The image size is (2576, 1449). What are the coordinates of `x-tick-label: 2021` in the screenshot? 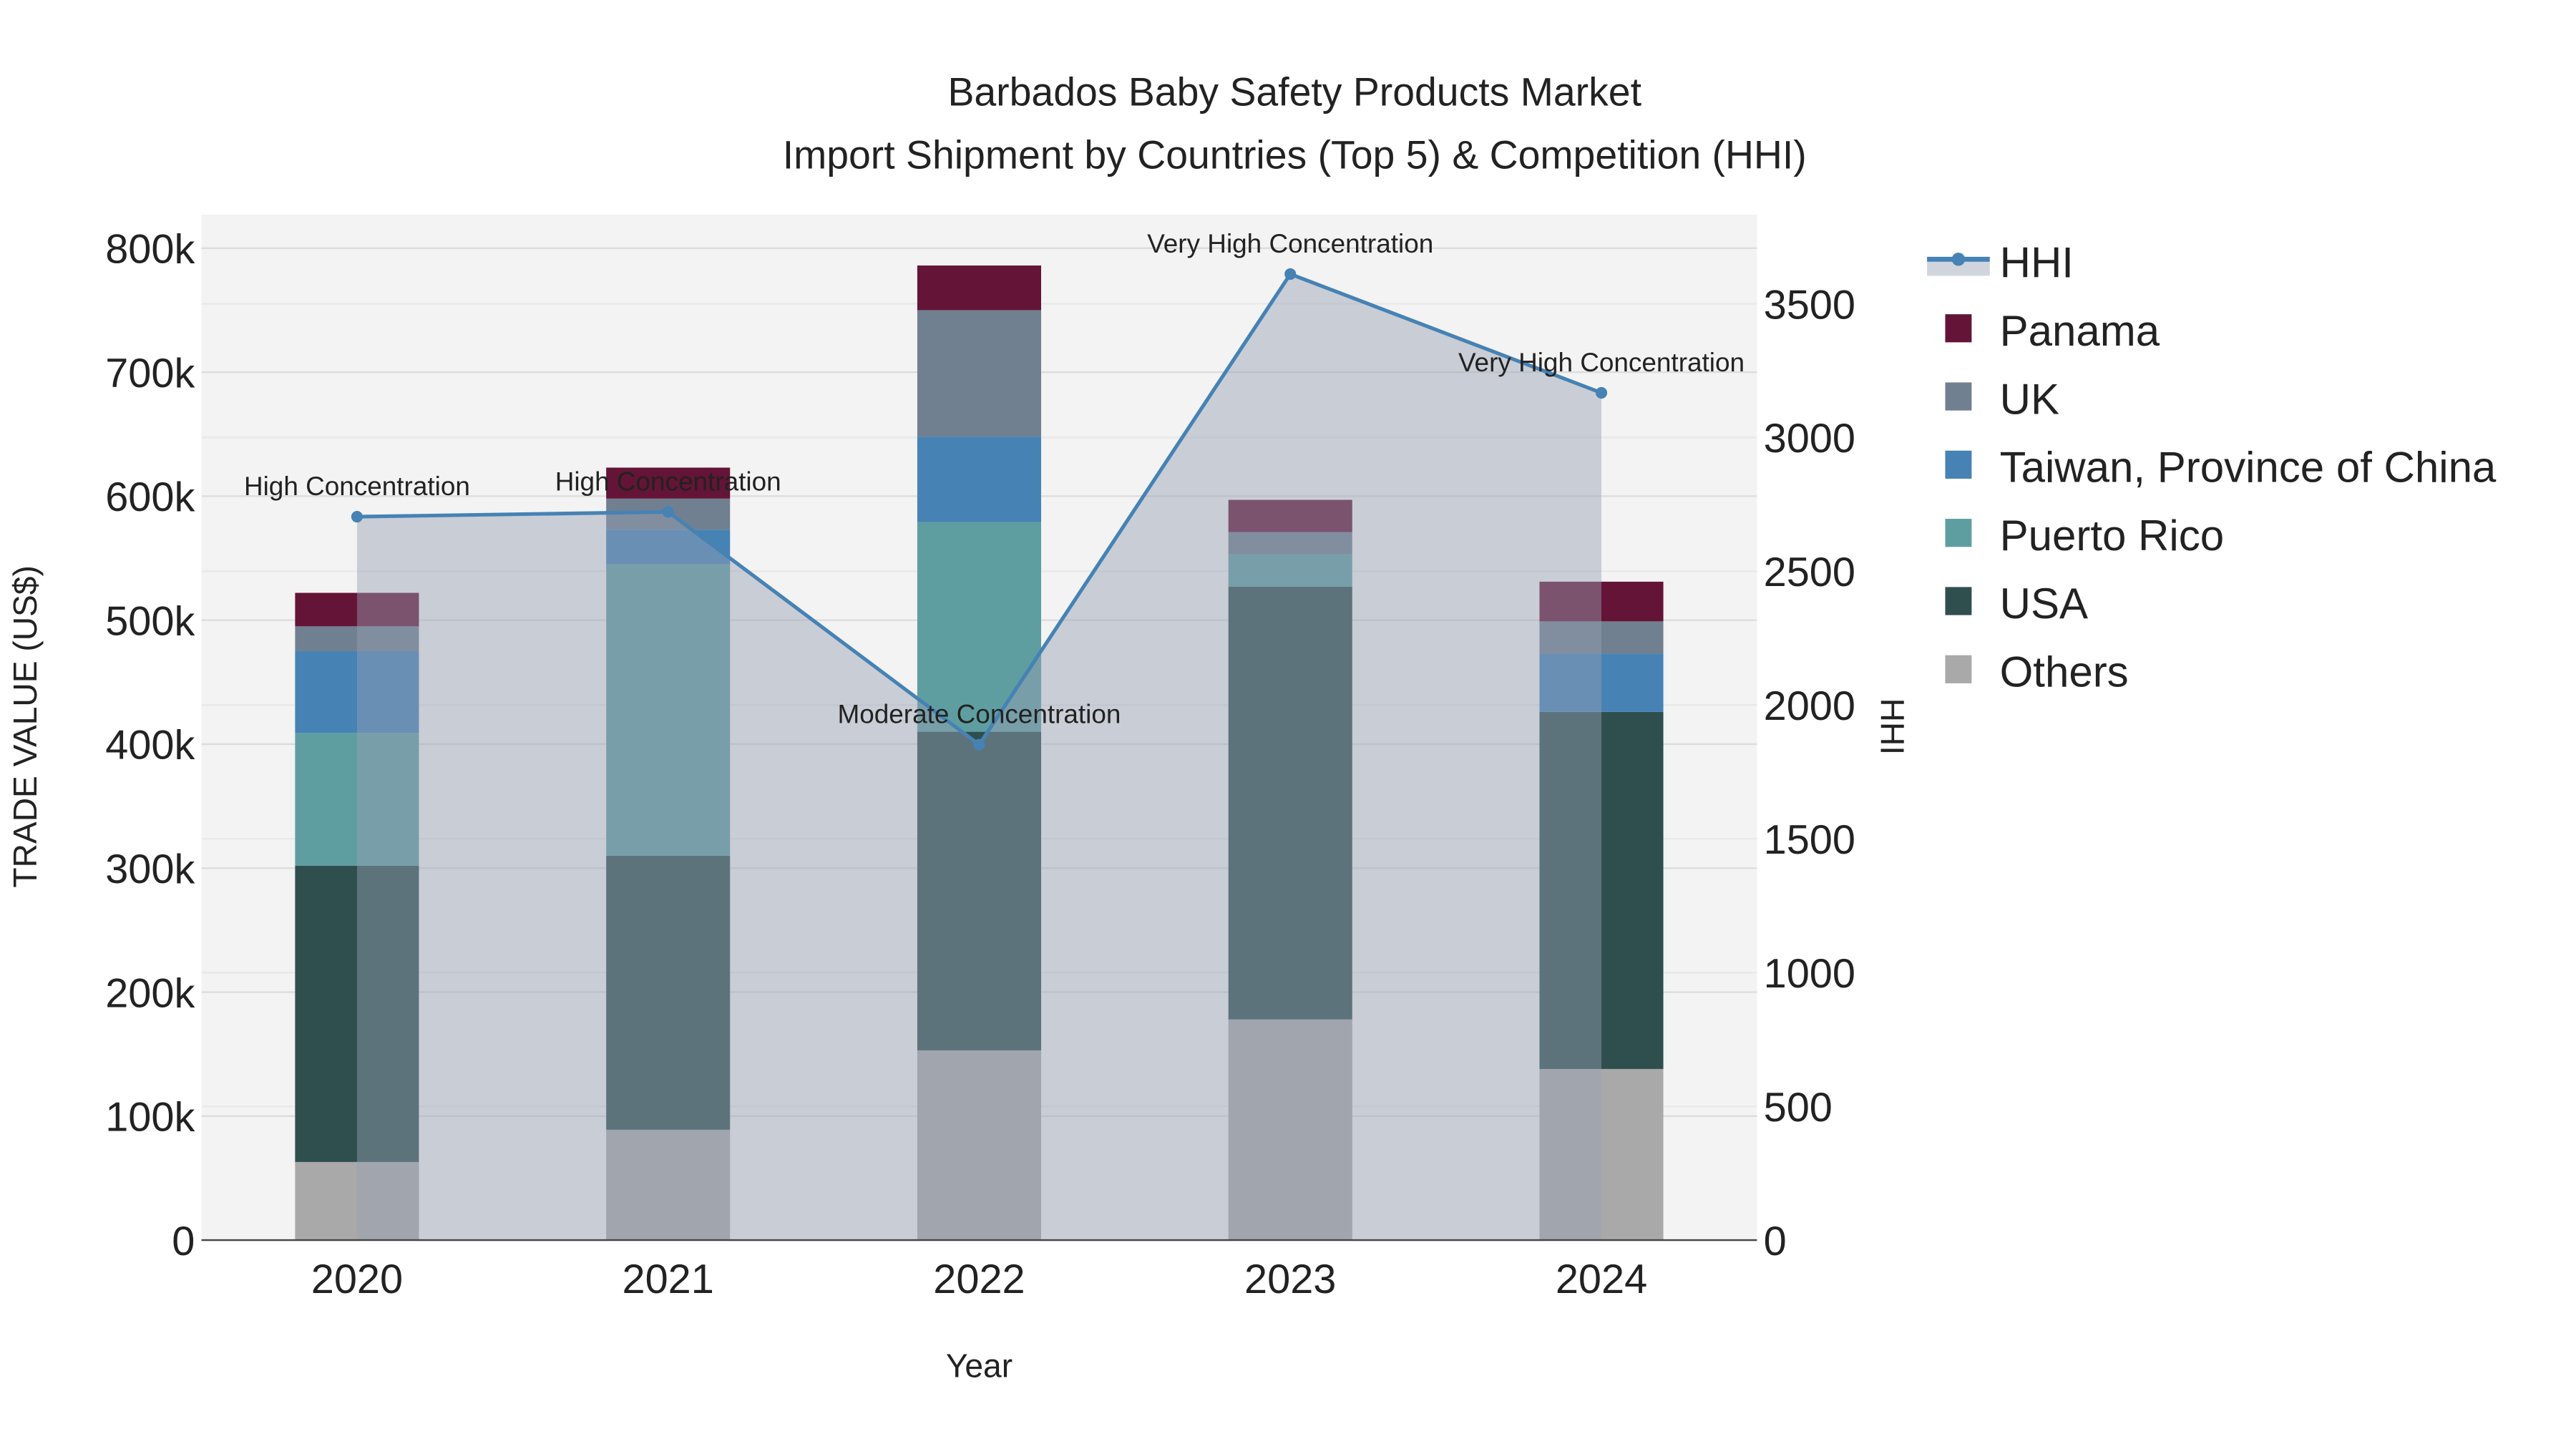 It's located at (668, 1279).